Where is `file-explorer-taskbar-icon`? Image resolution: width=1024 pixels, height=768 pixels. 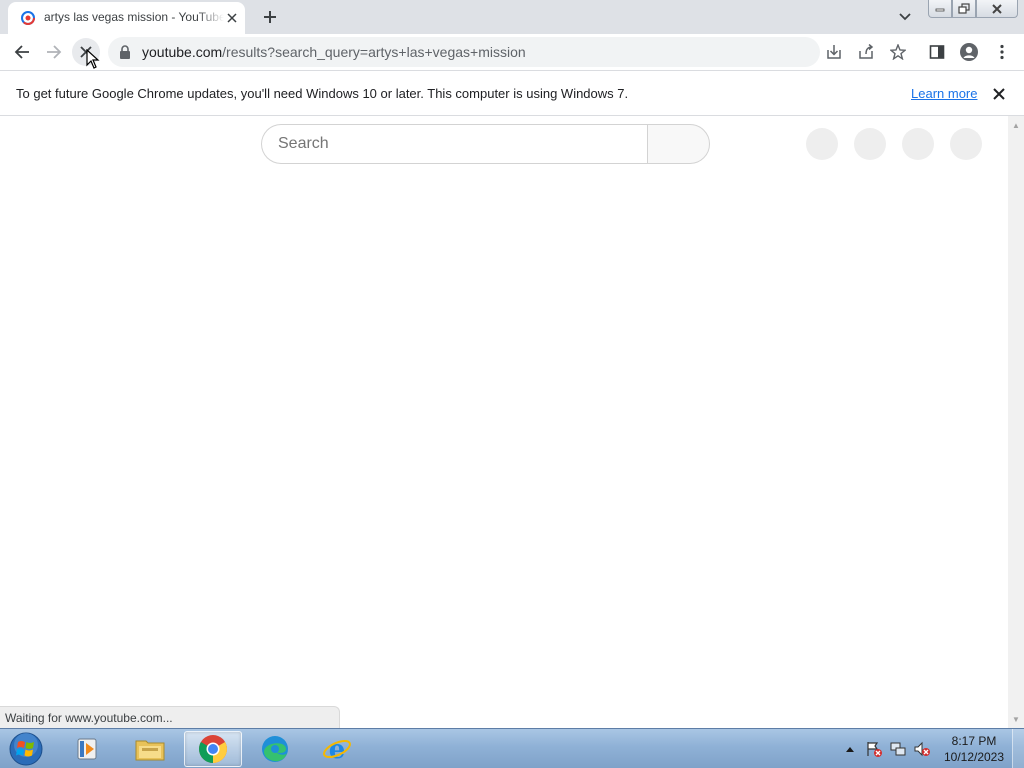 file-explorer-taskbar-icon is located at coordinates (150, 749).